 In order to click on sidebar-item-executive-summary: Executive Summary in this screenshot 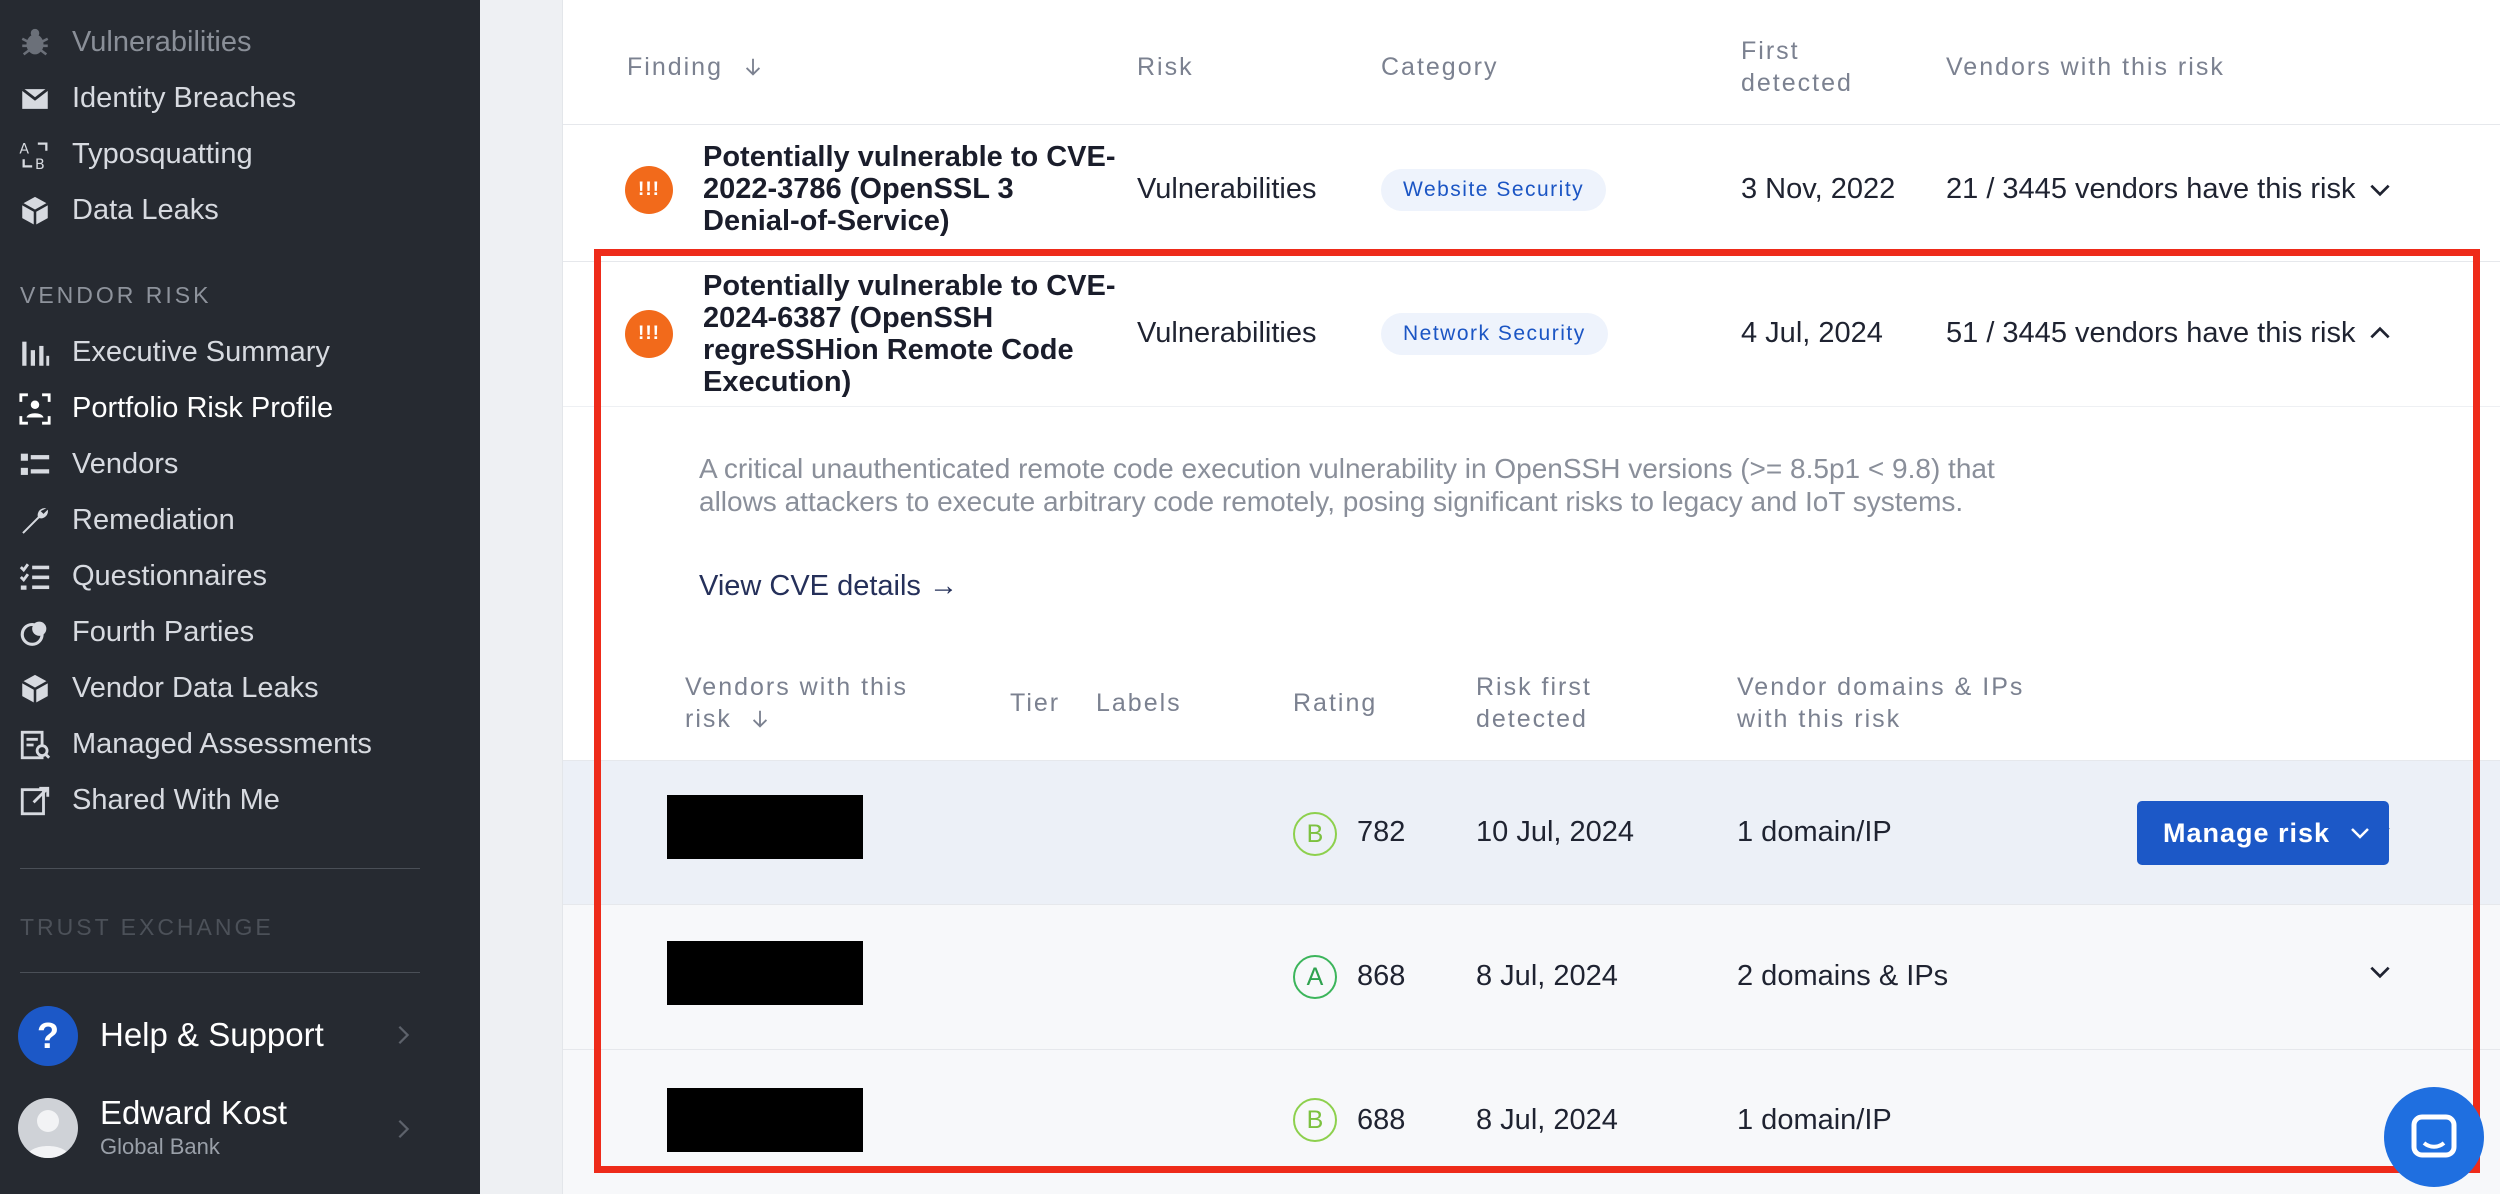, I will do `click(240, 352)`.